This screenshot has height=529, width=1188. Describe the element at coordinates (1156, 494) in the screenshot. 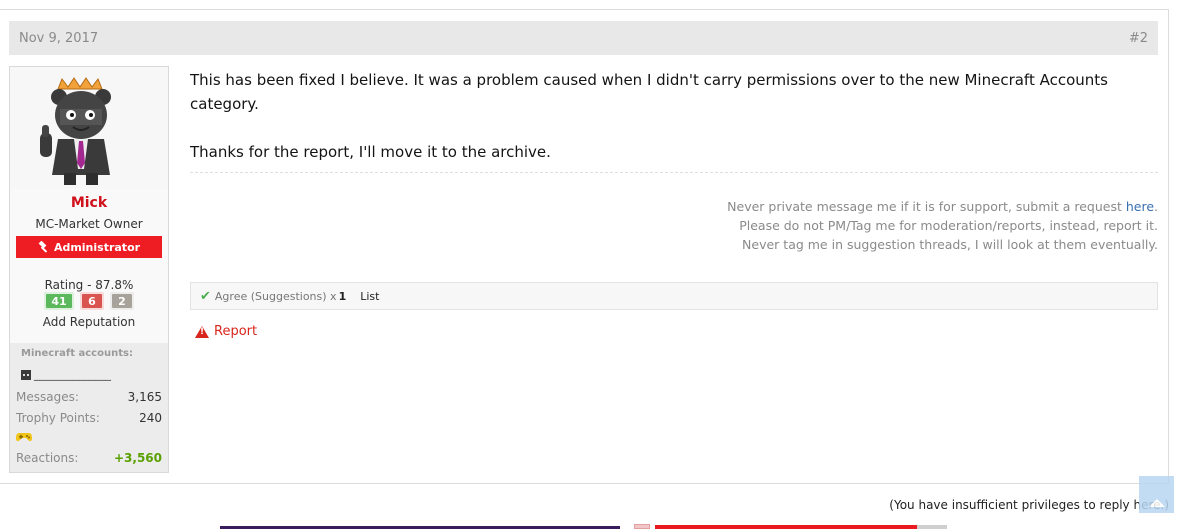

I see `scroll-to-top-button` at that location.